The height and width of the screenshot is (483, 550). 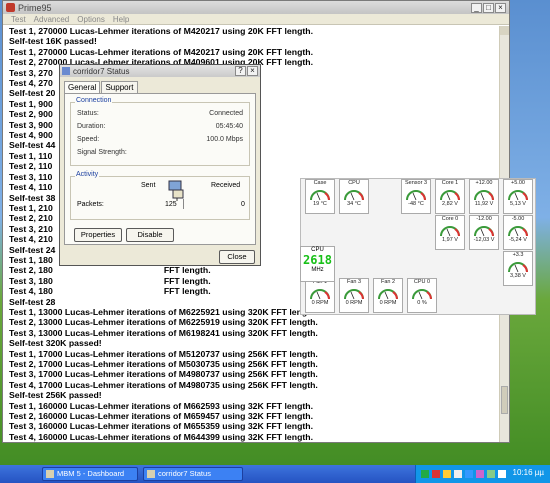 What do you see at coordinates (226, 185) in the screenshot?
I see `received-label: Received` at bounding box center [226, 185].